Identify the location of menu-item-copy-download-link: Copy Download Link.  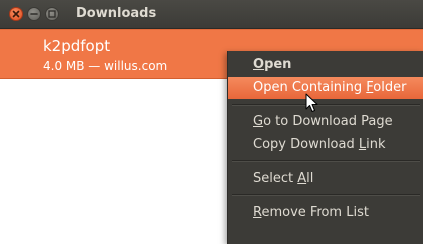
(325, 145).